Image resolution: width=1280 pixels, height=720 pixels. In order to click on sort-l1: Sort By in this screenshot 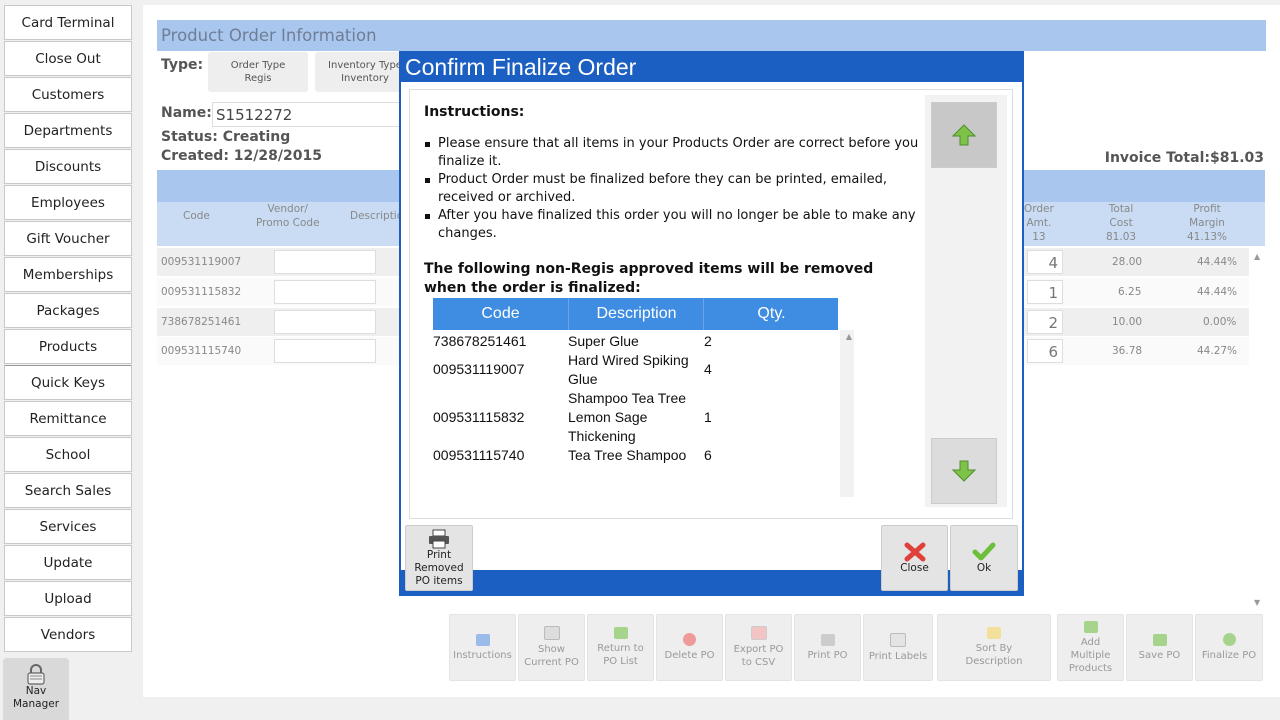, I will do `click(994, 648)`.